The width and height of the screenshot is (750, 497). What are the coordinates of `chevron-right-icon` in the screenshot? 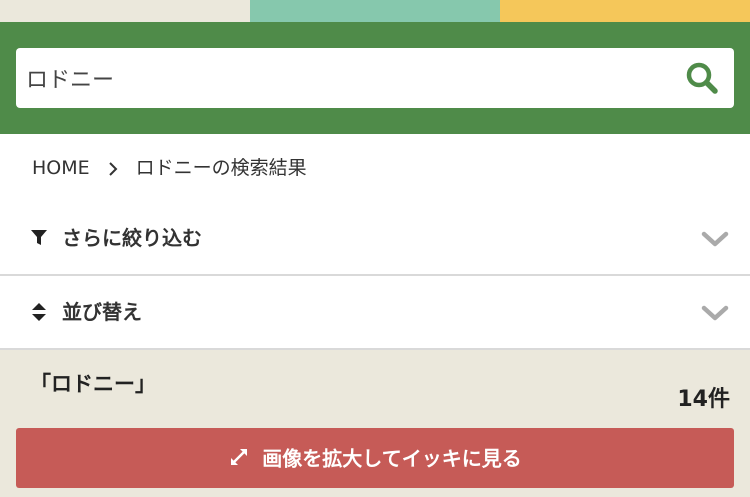 It's located at (113, 168).